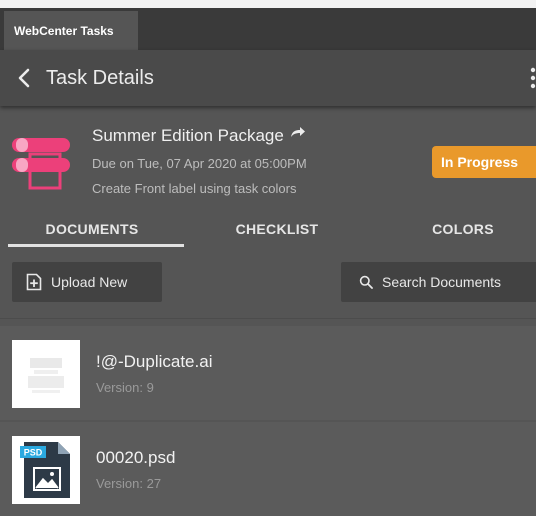  What do you see at coordinates (34, 282) in the screenshot?
I see `upload-file-icon` at bounding box center [34, 282].